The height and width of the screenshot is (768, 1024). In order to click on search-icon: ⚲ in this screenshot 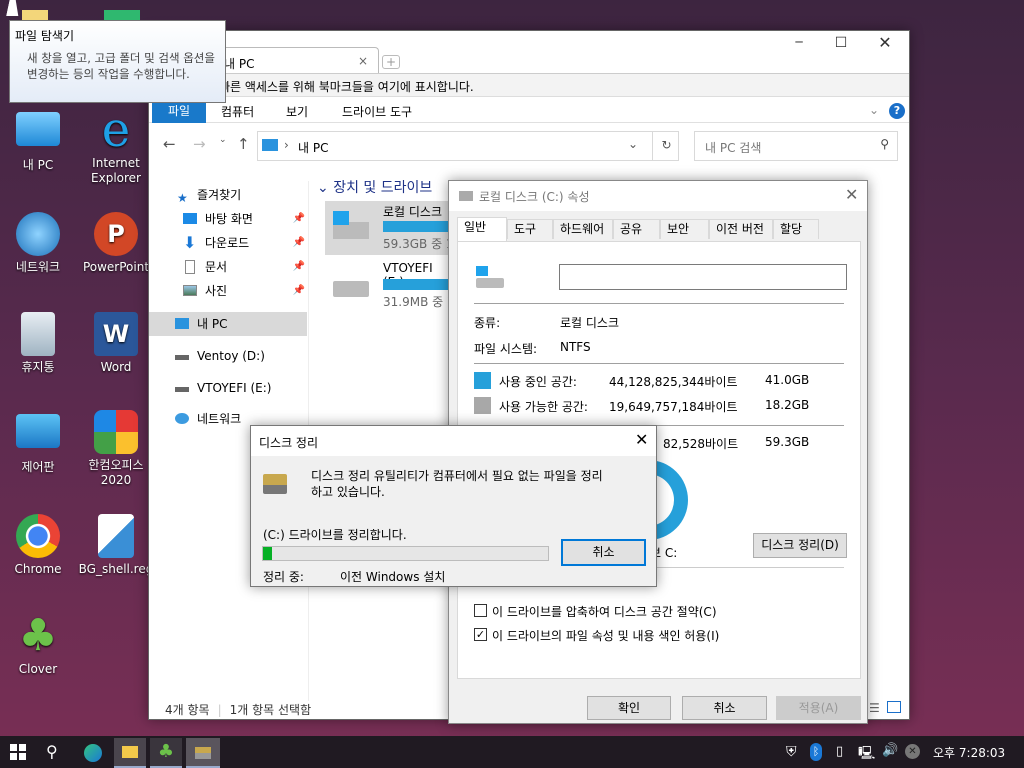, I will do `click(52, 751)`.